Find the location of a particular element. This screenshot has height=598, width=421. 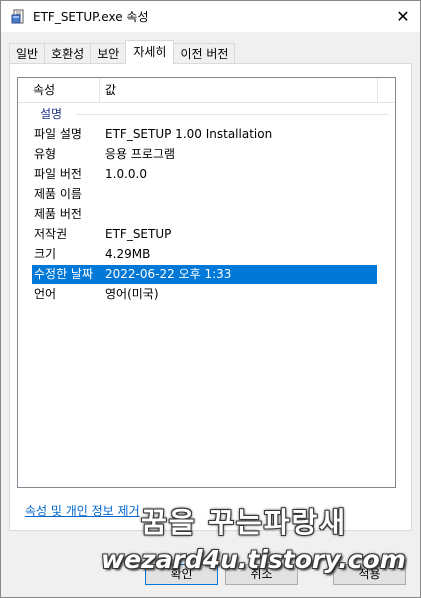

list-item: 제품 버전 is located at coordinates (204, 214).